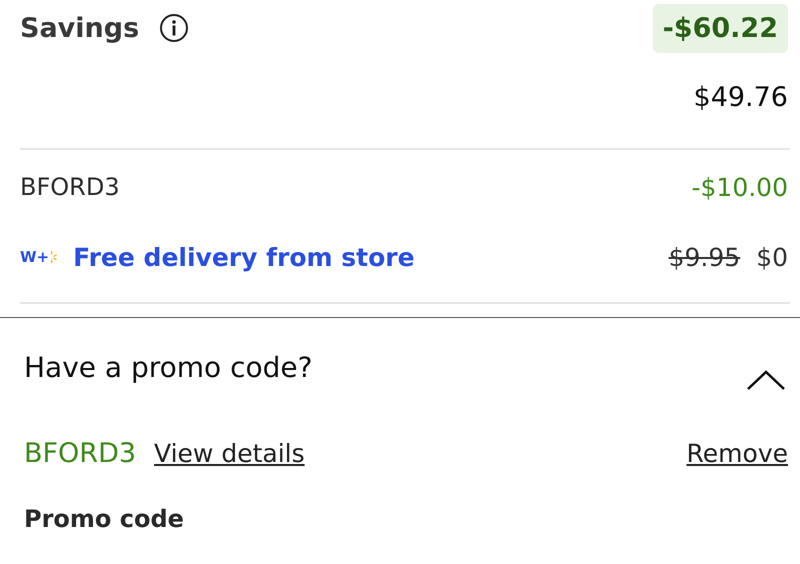  What do you see at coordinates (35, 257) in the screenshot?
I see `membership-logo-text: W+` at bounding box center [35, 257].